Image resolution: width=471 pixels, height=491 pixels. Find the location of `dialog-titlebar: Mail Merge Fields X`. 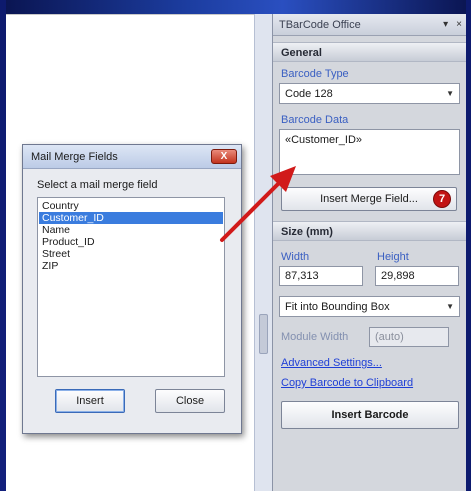

dialog-titlebar: Mail Merge Fields X is located at coordinates (132, 157).